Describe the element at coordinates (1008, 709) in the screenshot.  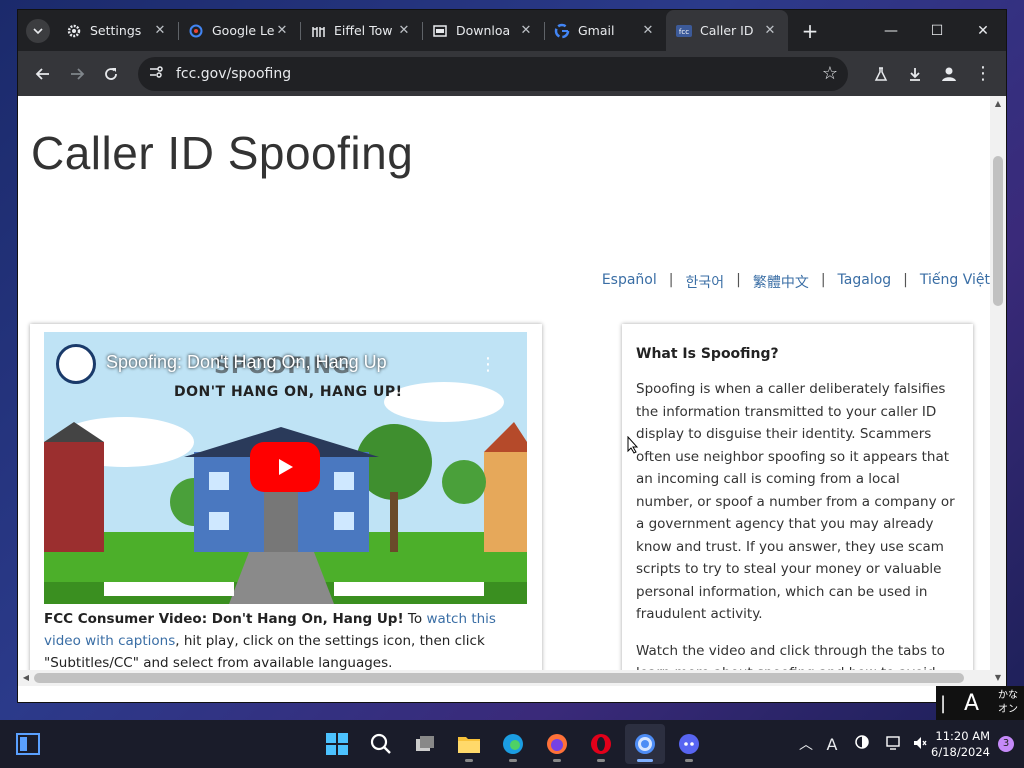
I see `ime-kana-bottom: オン` at that location.